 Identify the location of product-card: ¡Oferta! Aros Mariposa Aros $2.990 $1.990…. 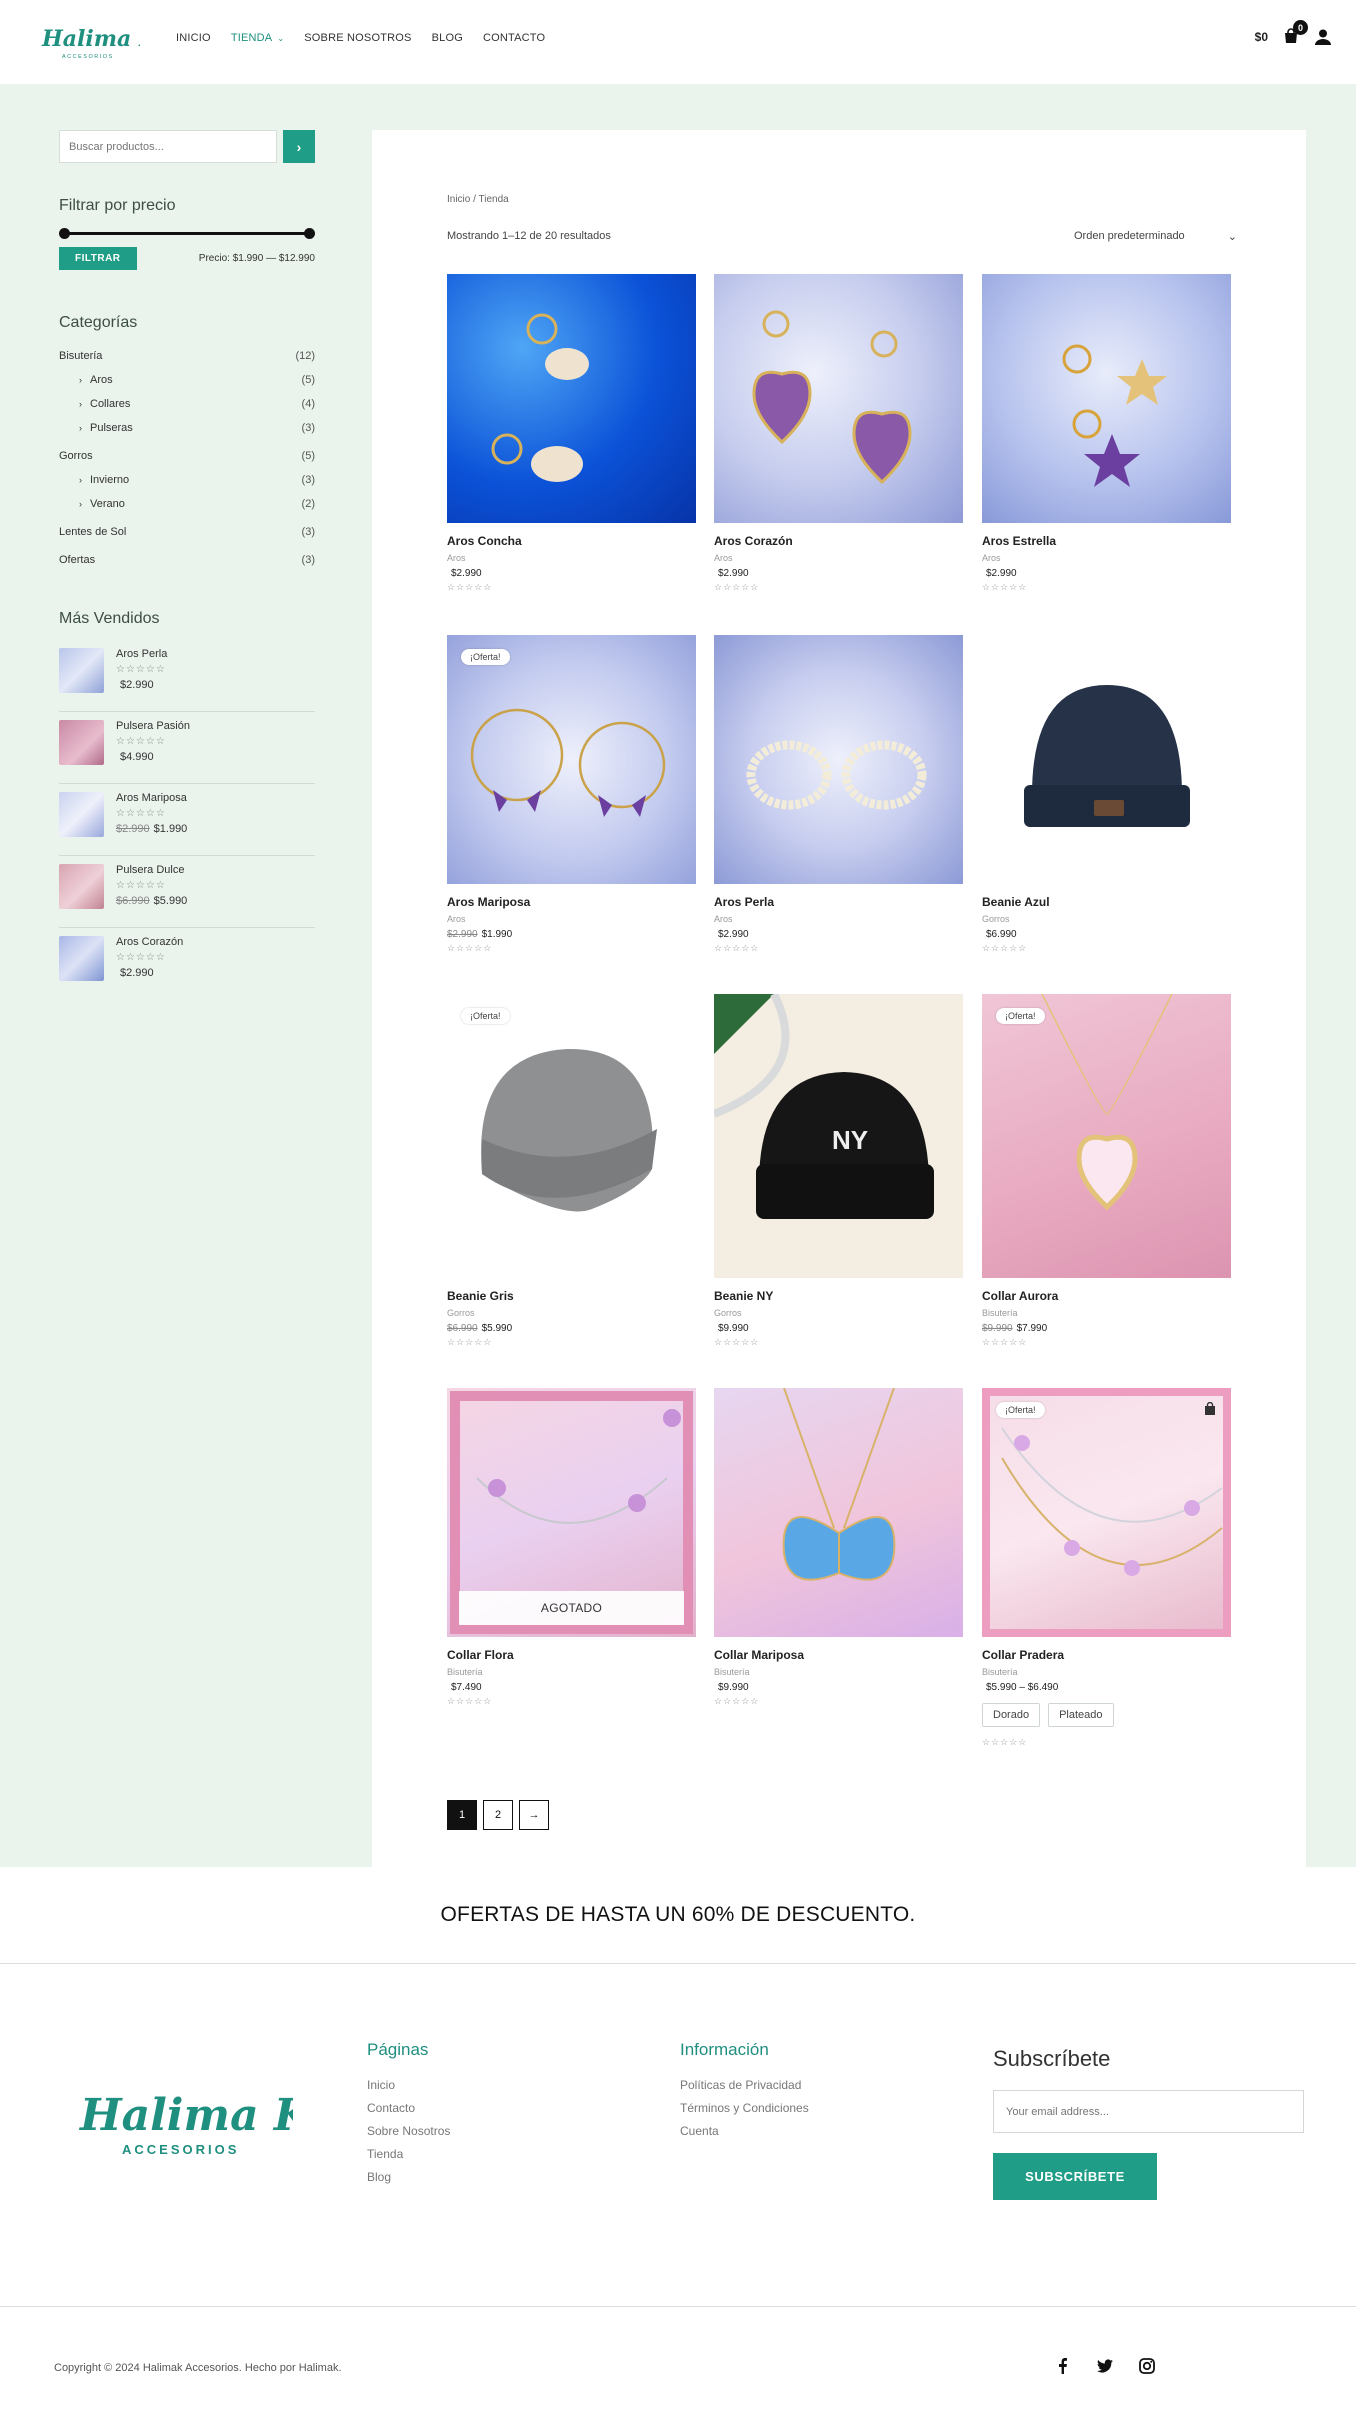
(571, 794).